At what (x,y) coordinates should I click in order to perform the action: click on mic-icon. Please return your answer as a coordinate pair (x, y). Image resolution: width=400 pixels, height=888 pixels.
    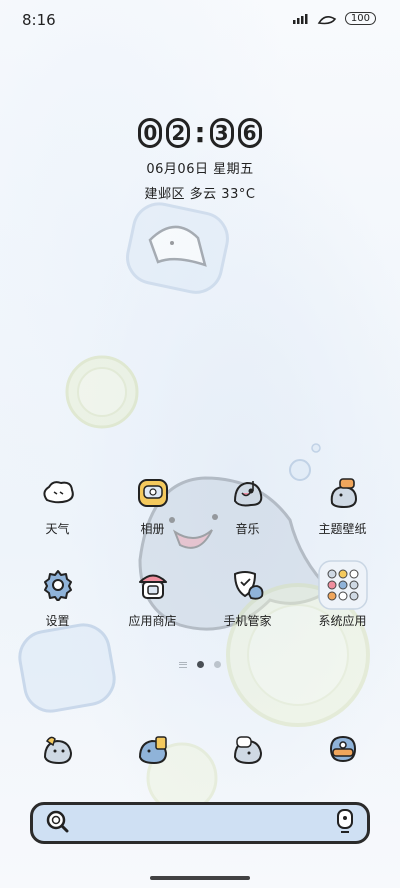
    Looking at the image, I should click on (345, 823).